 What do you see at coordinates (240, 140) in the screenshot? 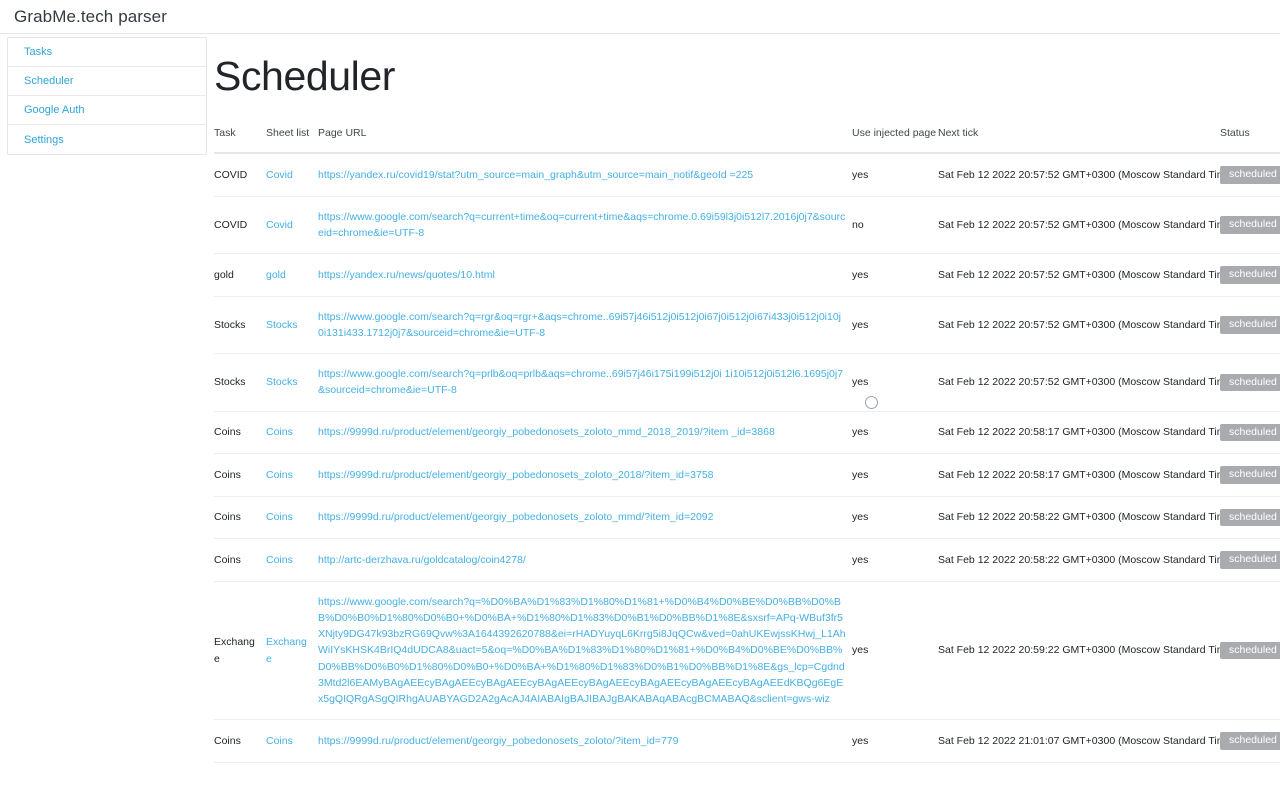
I see `column-header-task: Task` at bounding box center [240, 140].